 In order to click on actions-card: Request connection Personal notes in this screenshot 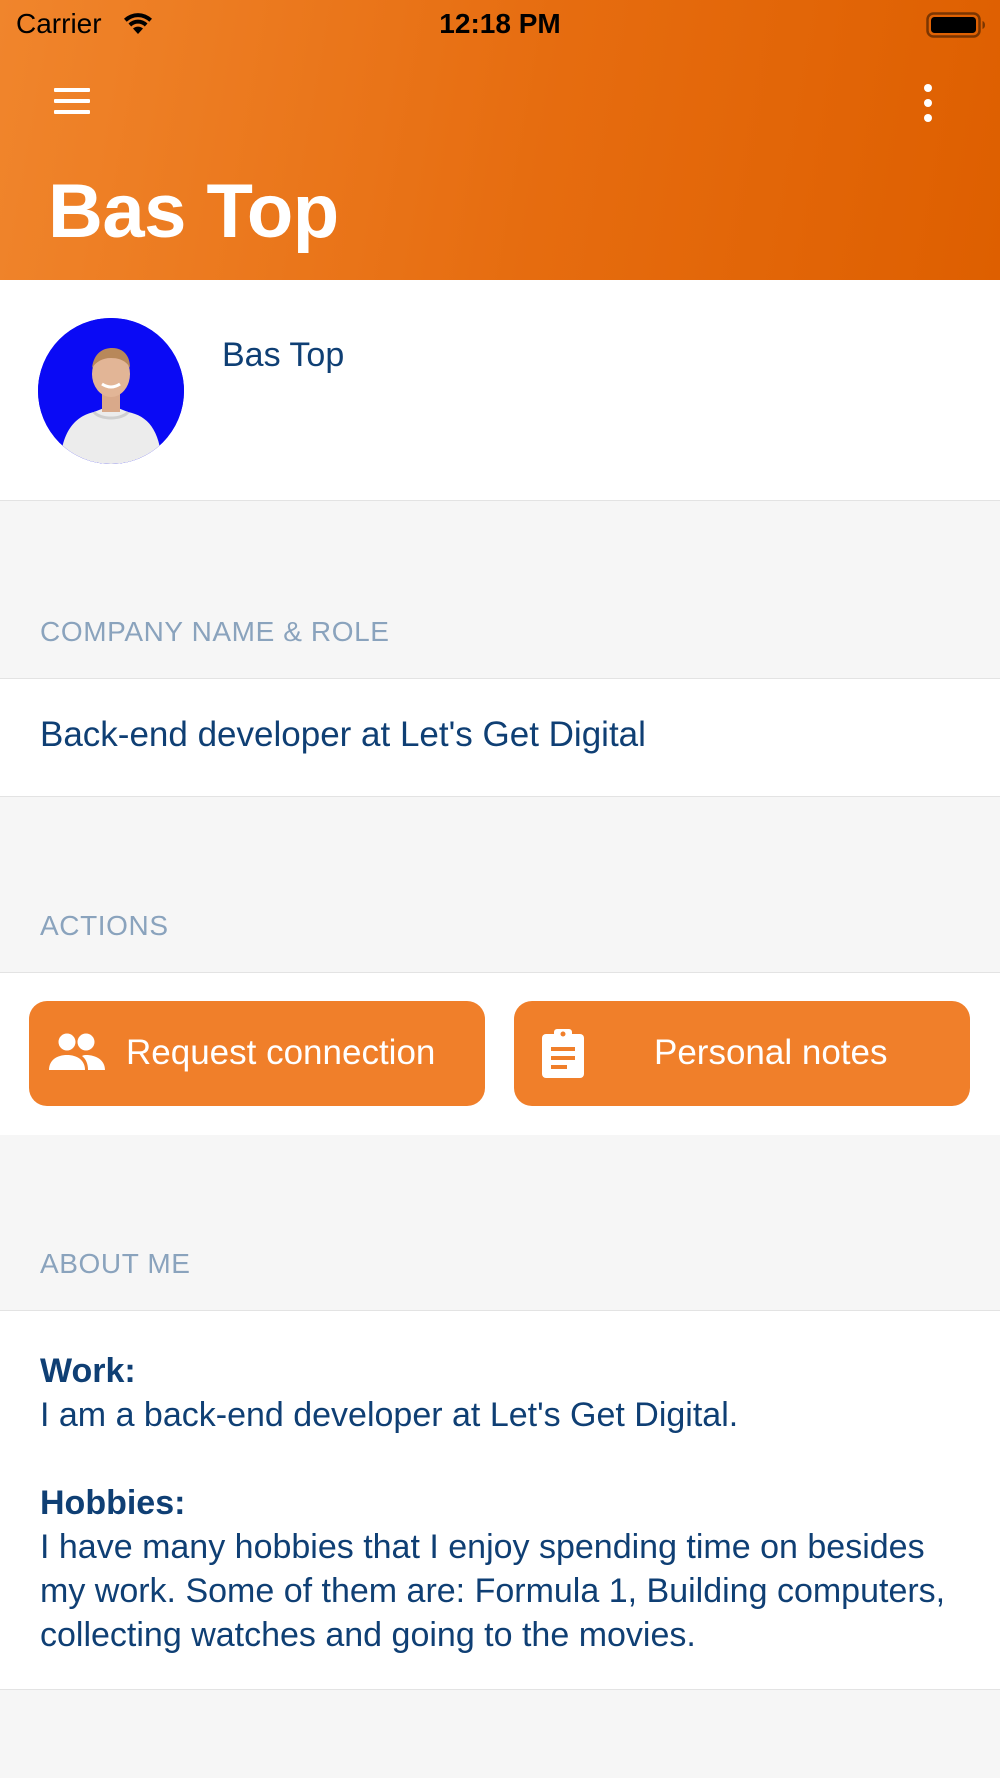, I will do `click(500, 1053)`.